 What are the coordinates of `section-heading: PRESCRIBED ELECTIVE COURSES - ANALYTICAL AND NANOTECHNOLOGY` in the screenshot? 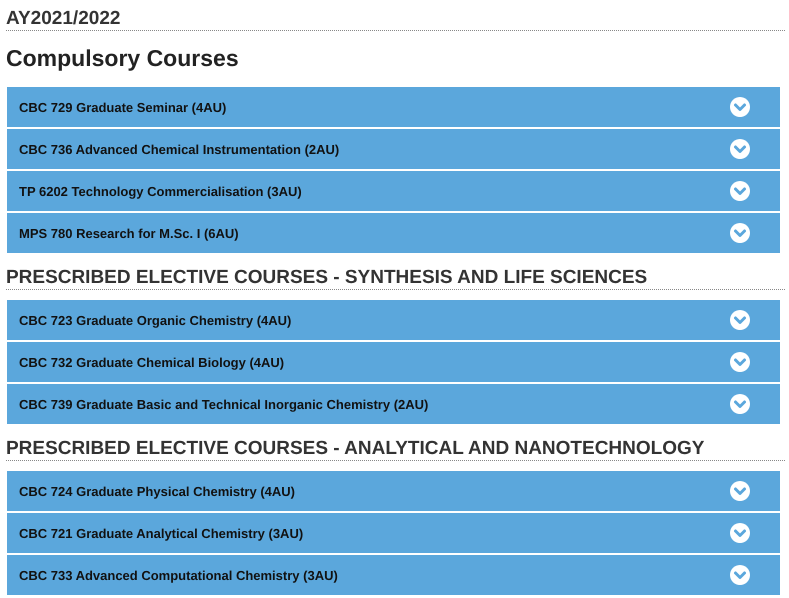 It's located at (395, 449).